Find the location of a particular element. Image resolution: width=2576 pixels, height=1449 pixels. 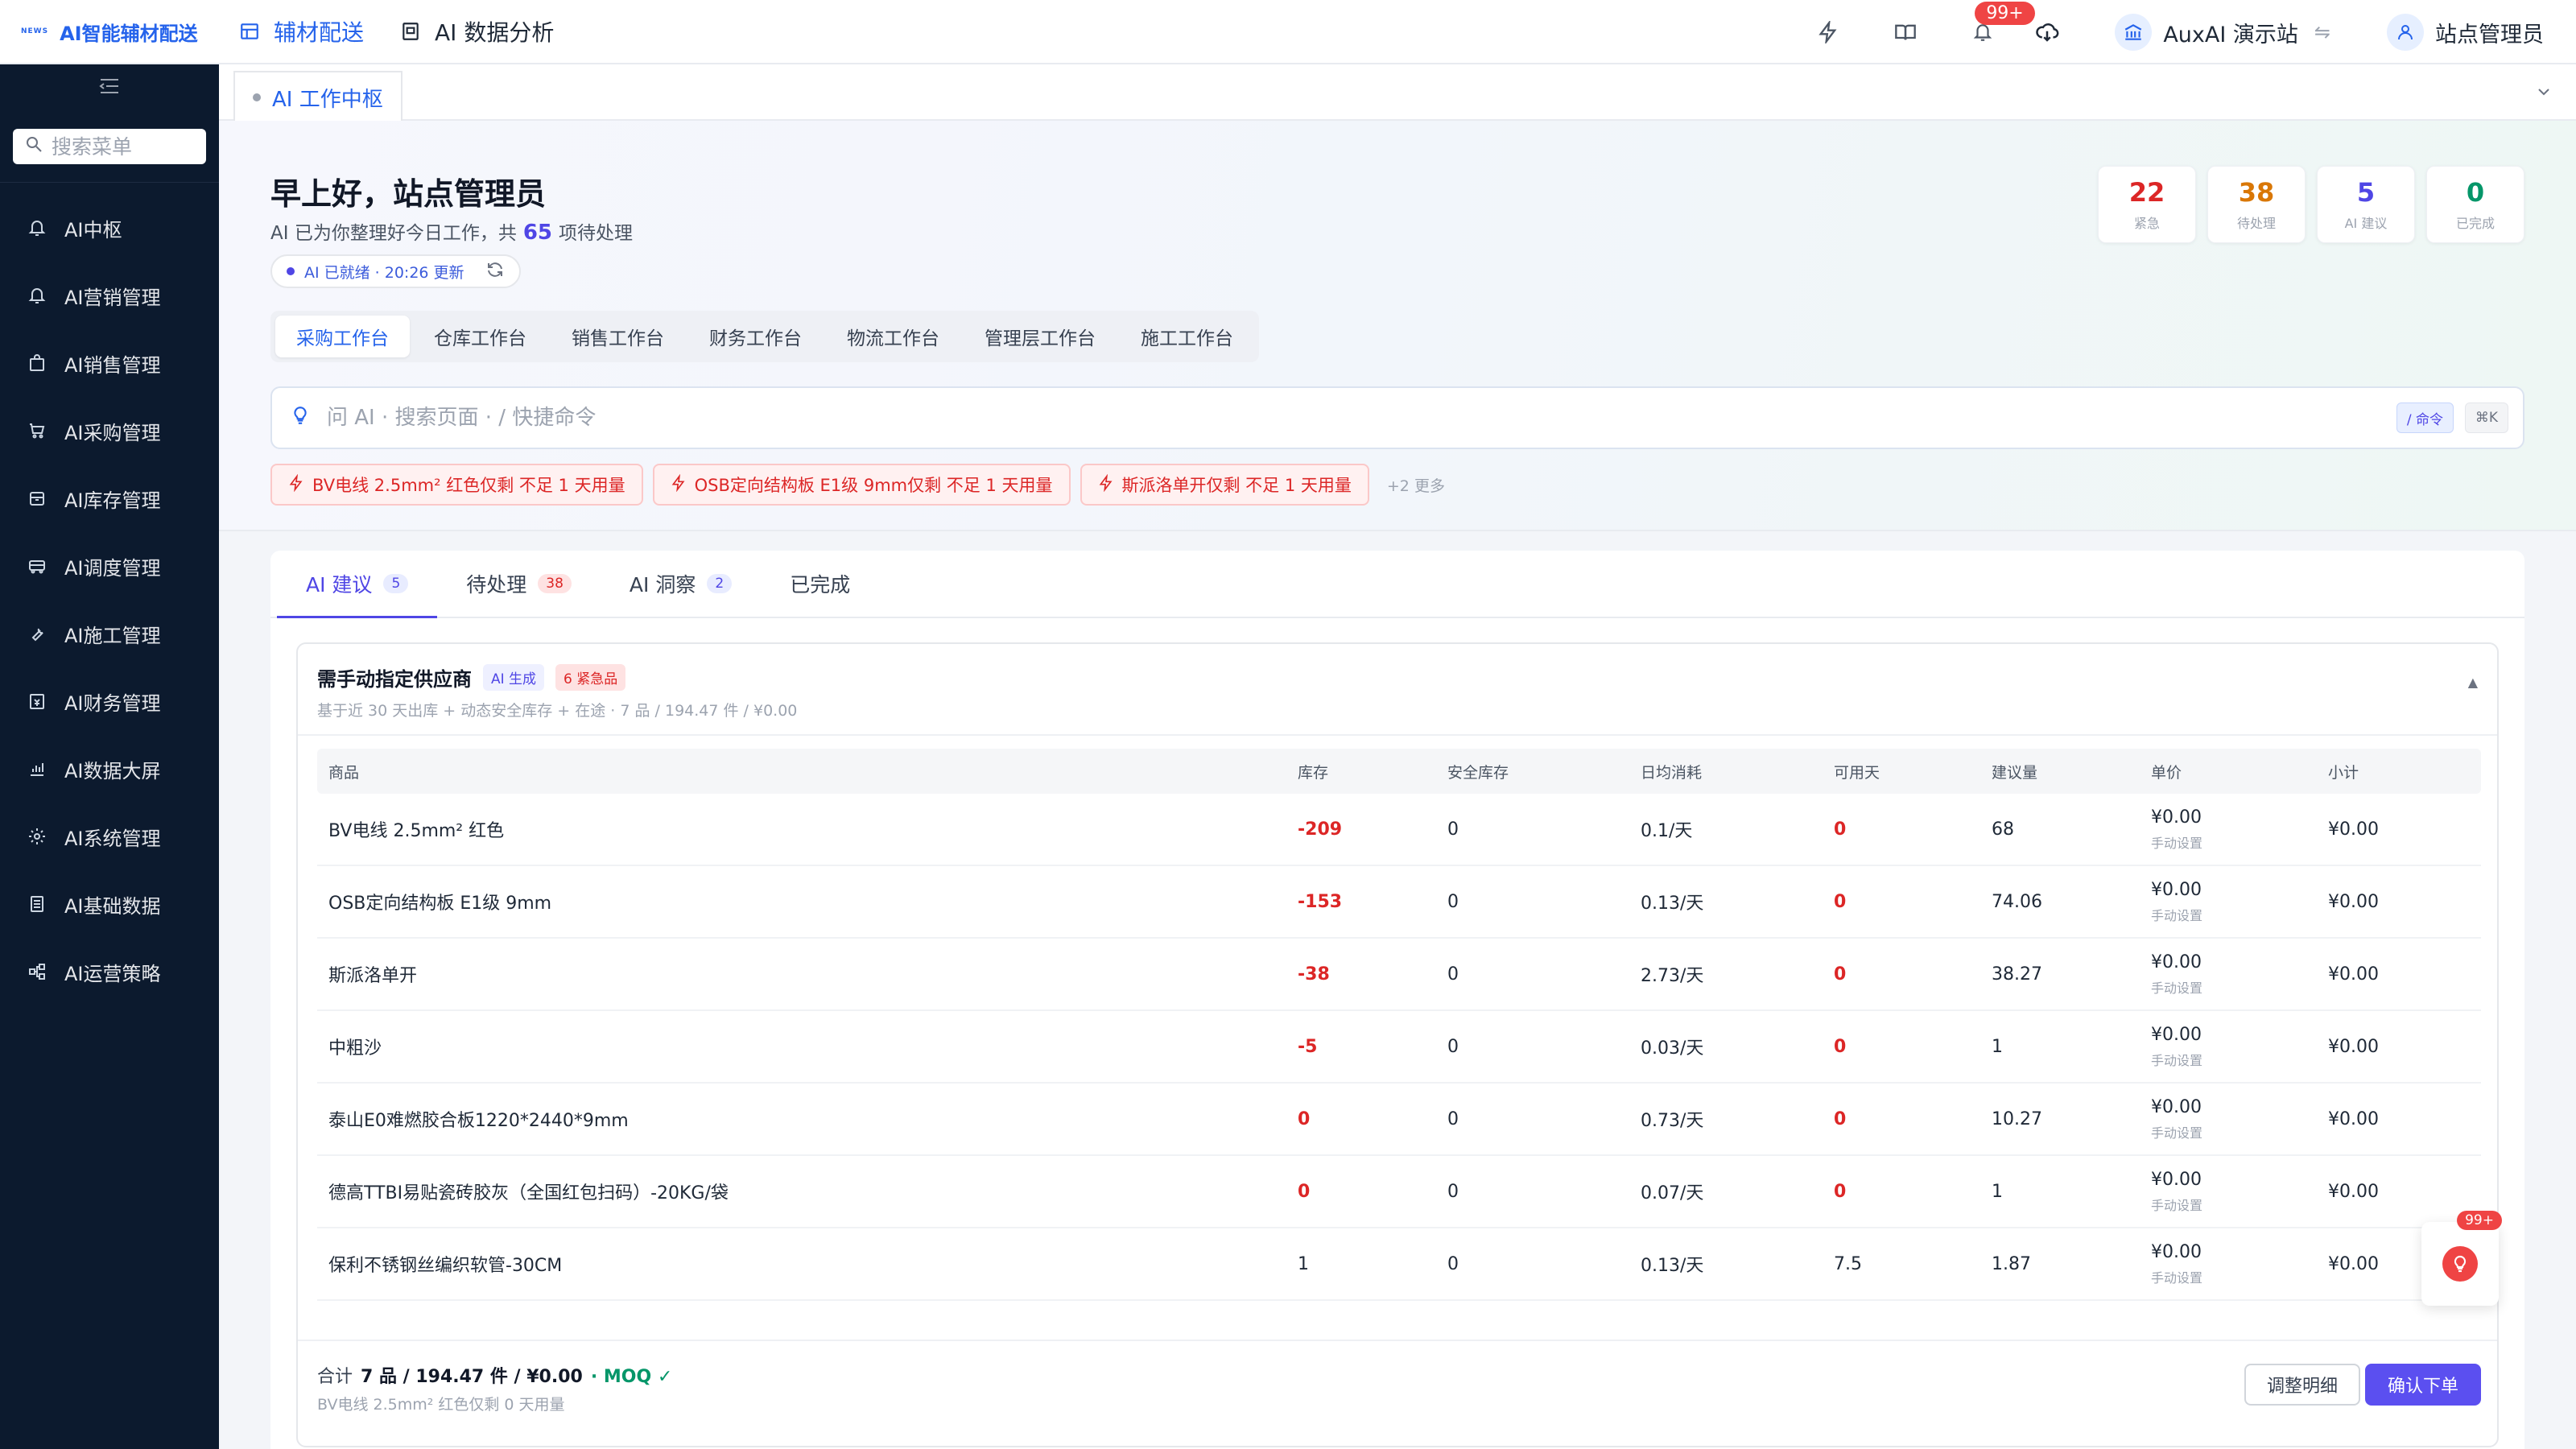

refresh-icon is located at coordinates (495, 271).